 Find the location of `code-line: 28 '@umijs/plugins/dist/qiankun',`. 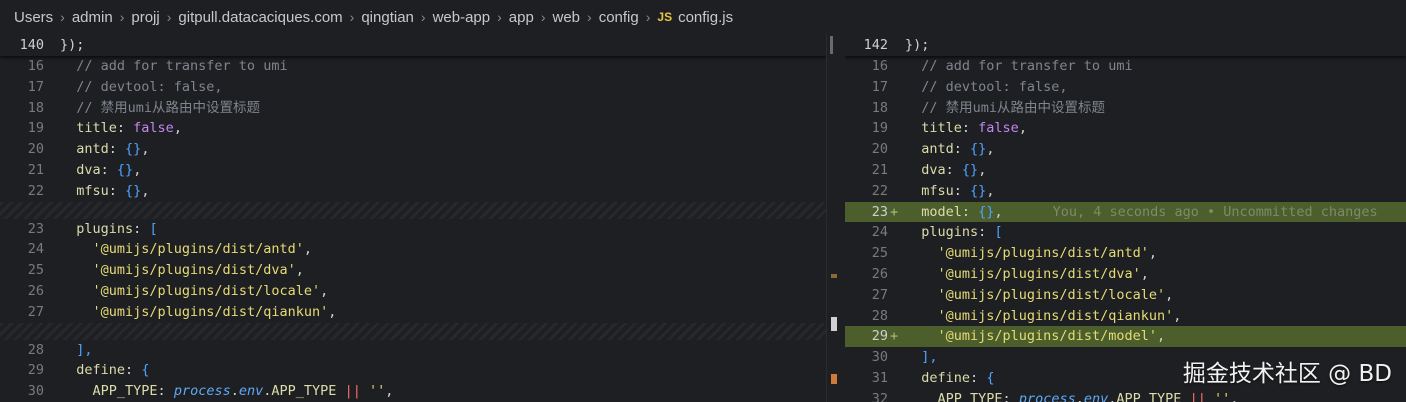

code-line: 28 '@umijs/plugins/dist/qiankun', is located at coordinates (1125, 316).